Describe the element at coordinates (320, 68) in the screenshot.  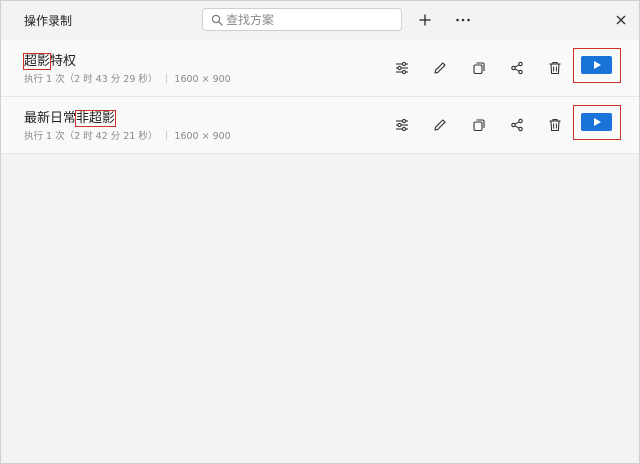
I see `recording-row: 超影特权 执行 1 次（2 时 43 分 29 秒） 1600 × 900` at that location.